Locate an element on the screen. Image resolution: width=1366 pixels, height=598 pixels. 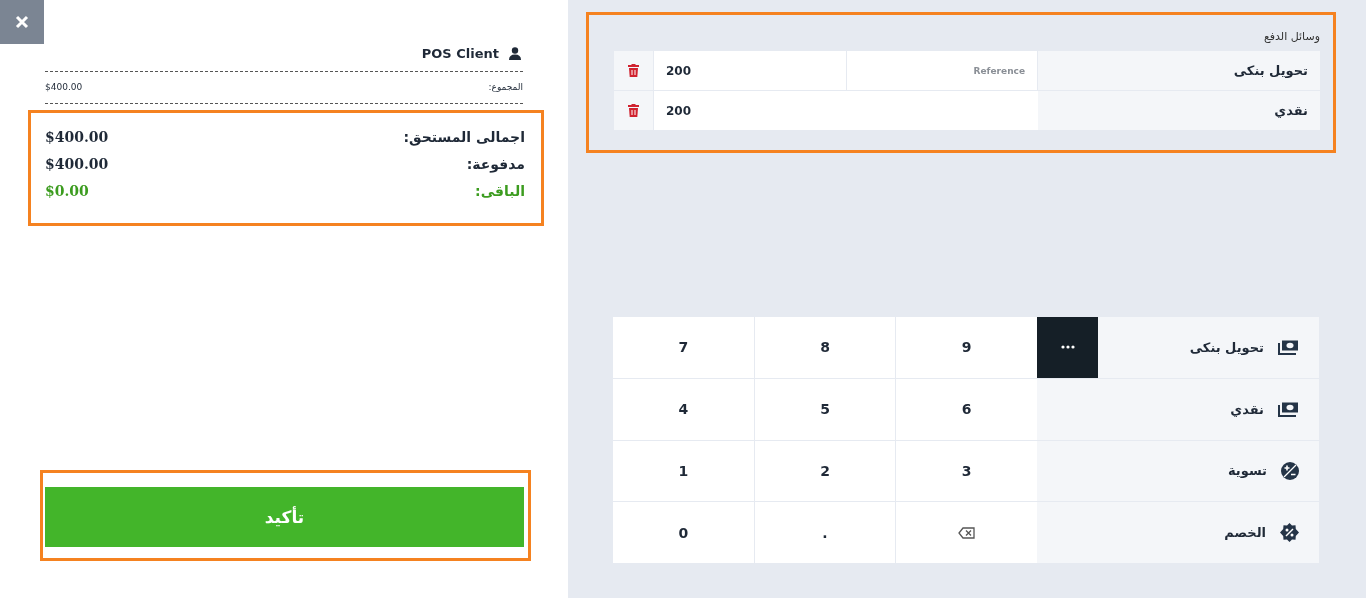
keypad-key: 0 is located at coordinates (683, 532).